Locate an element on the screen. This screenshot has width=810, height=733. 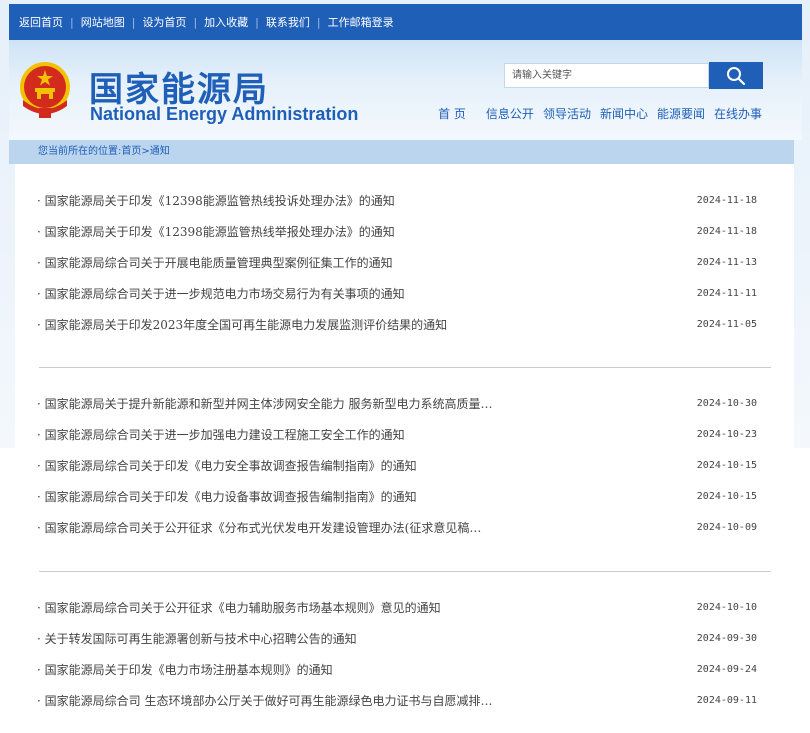
nav-item-leader-activities: 领导活动 is located at coordinates (567, 113).